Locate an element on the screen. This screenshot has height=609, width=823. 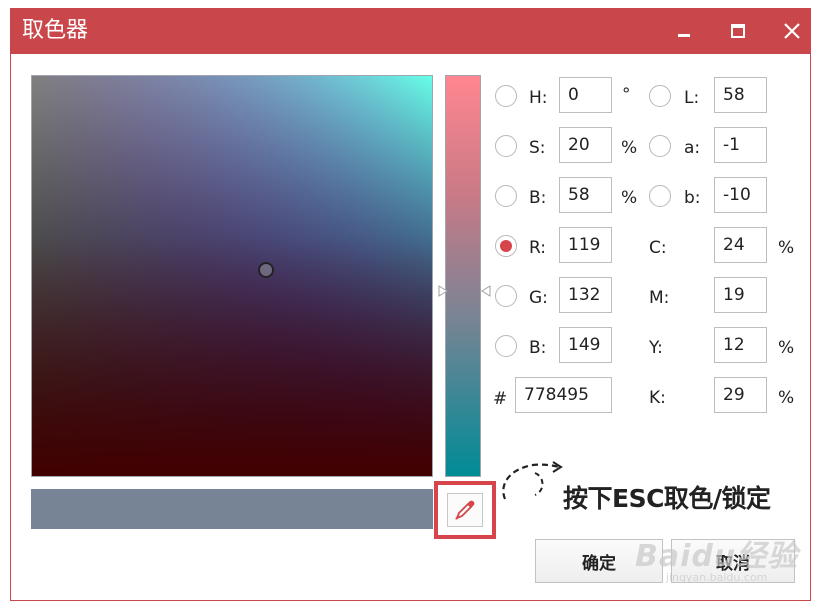
eyedropper-button is located at coordinates (465, 510).